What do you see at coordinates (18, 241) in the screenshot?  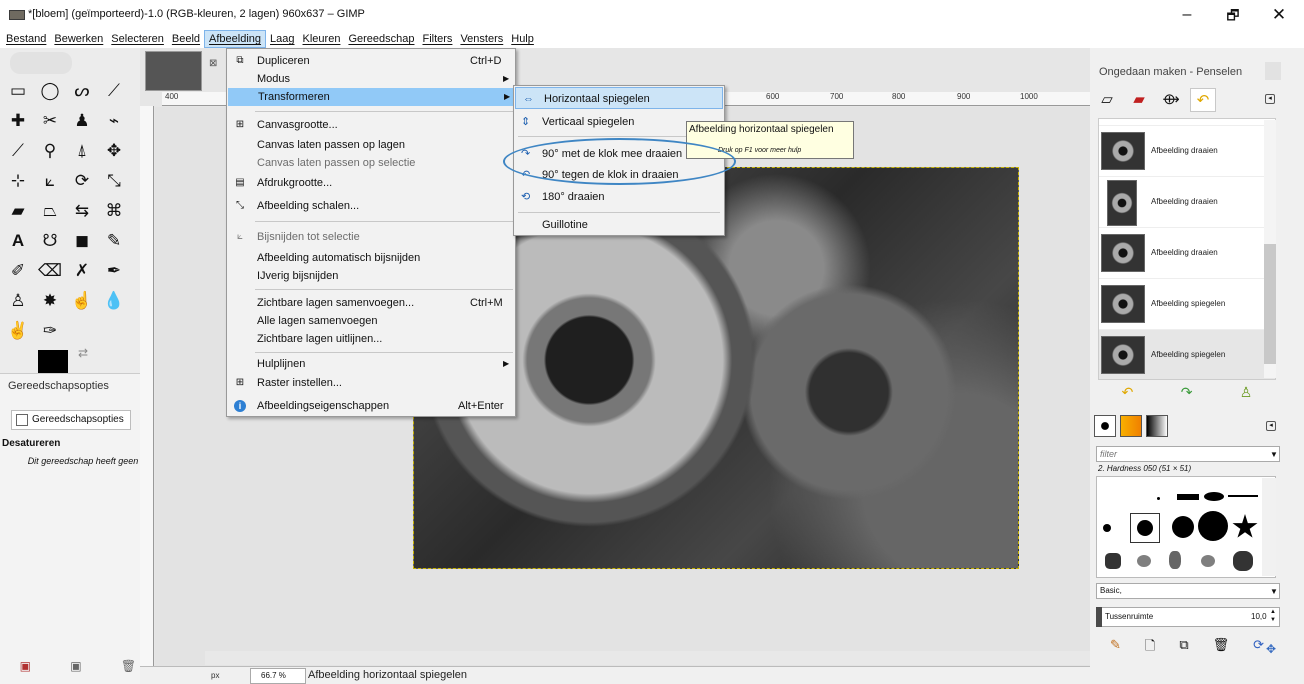 I see `text-tool-icon: A` at bounding box center [18, 241].